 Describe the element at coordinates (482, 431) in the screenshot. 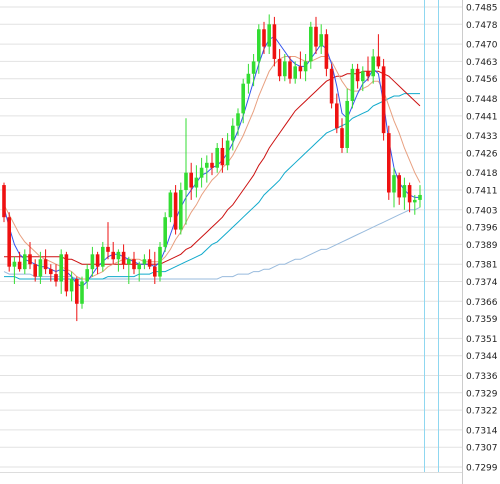

I see `y-tick-label: 0.7314` at that location.